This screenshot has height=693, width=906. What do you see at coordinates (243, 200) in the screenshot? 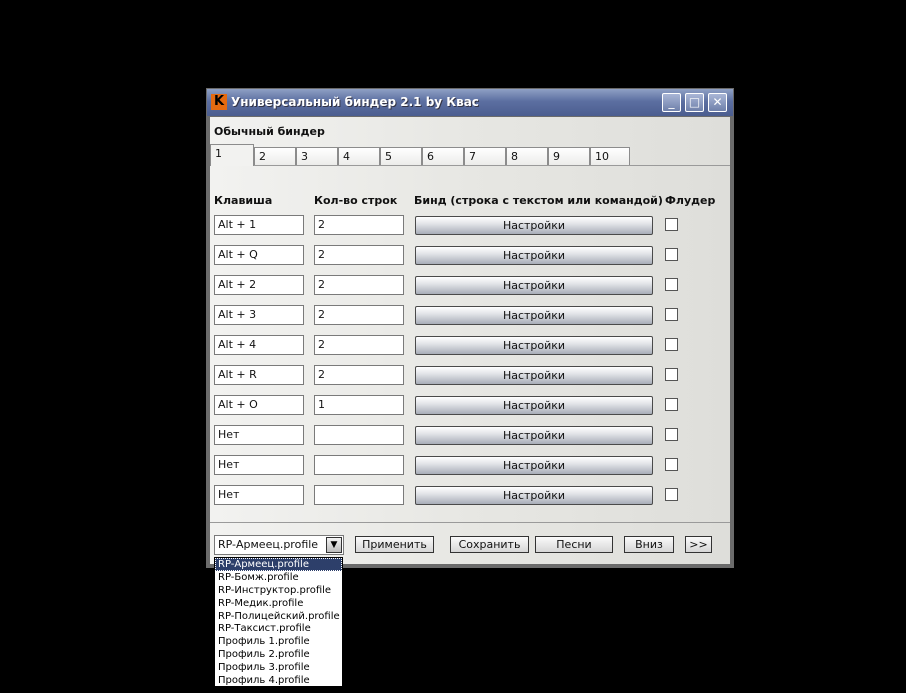
I see `column-header-key: Клавиша` at bounding box center [243, 200].